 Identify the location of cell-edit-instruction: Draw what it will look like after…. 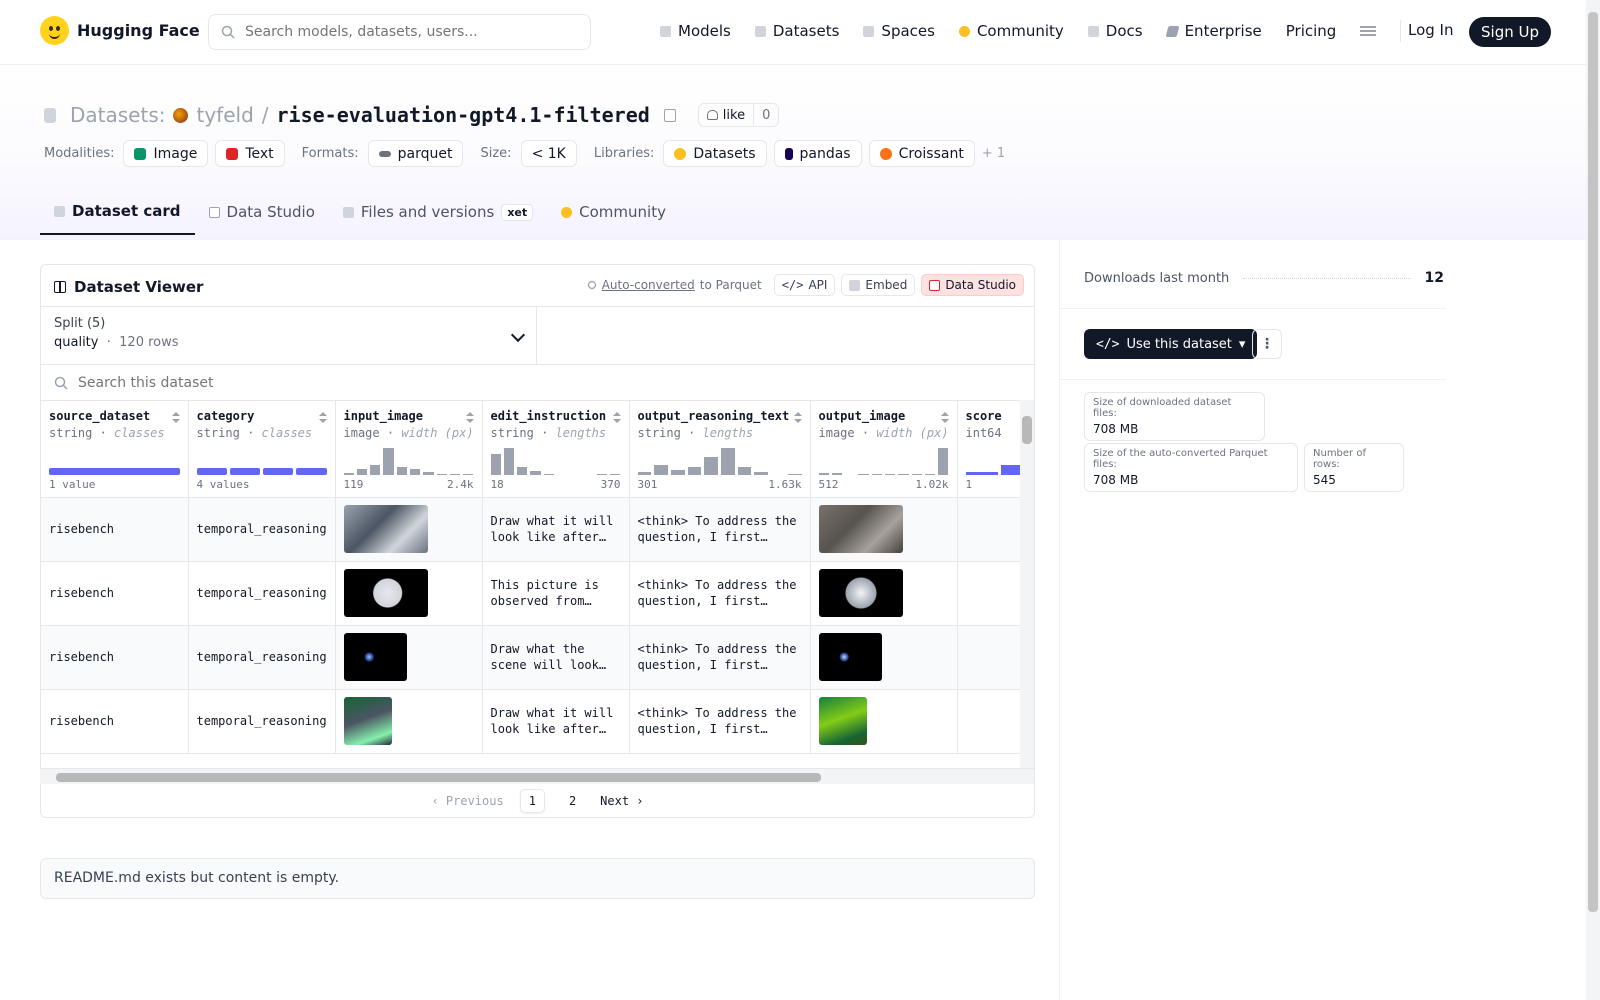
(556, 529).